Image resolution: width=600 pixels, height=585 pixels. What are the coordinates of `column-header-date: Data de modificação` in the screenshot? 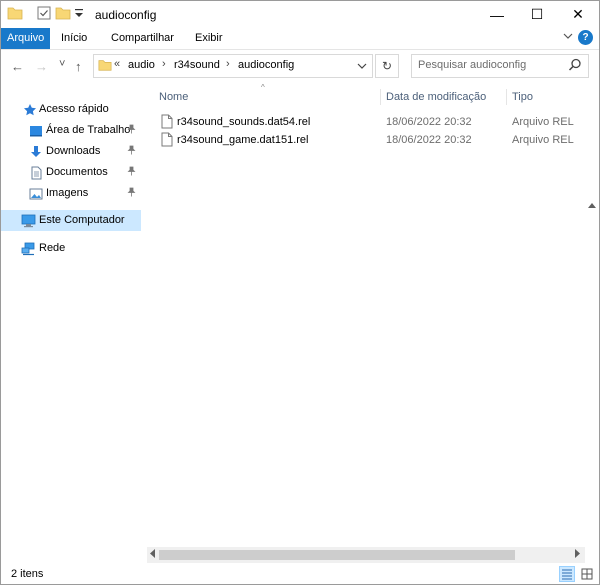 It's located at (436, 97).